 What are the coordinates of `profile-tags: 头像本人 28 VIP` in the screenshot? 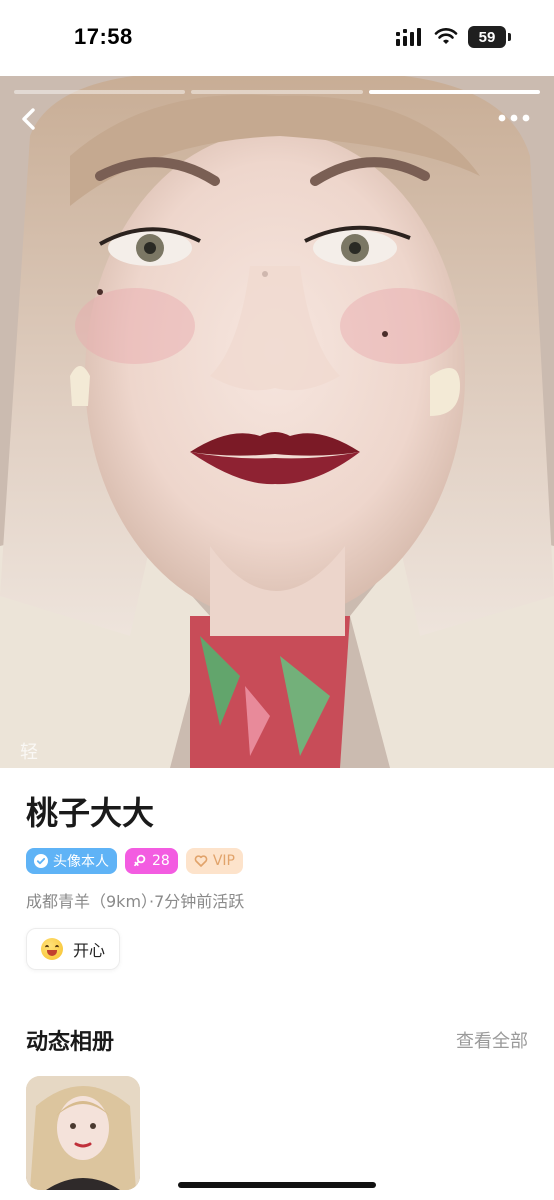 It's located at (277, 861).